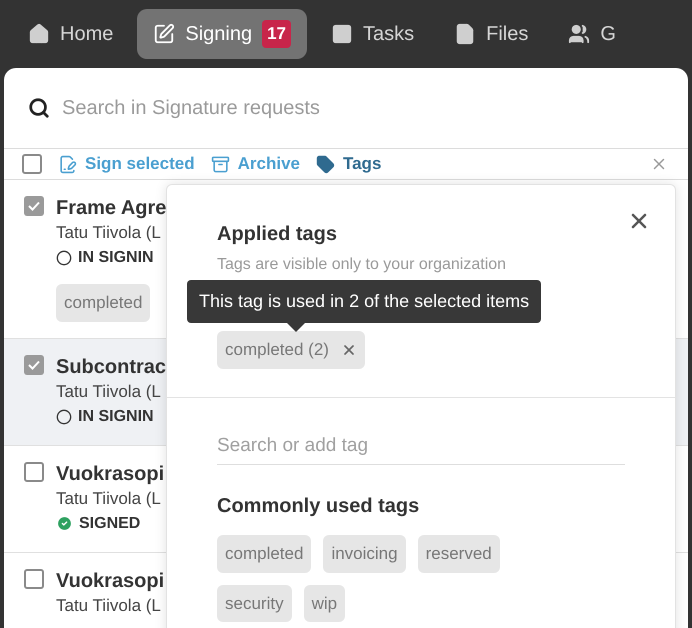  I want to click on tag-search-field: Search or add tag, so click(421, 448).